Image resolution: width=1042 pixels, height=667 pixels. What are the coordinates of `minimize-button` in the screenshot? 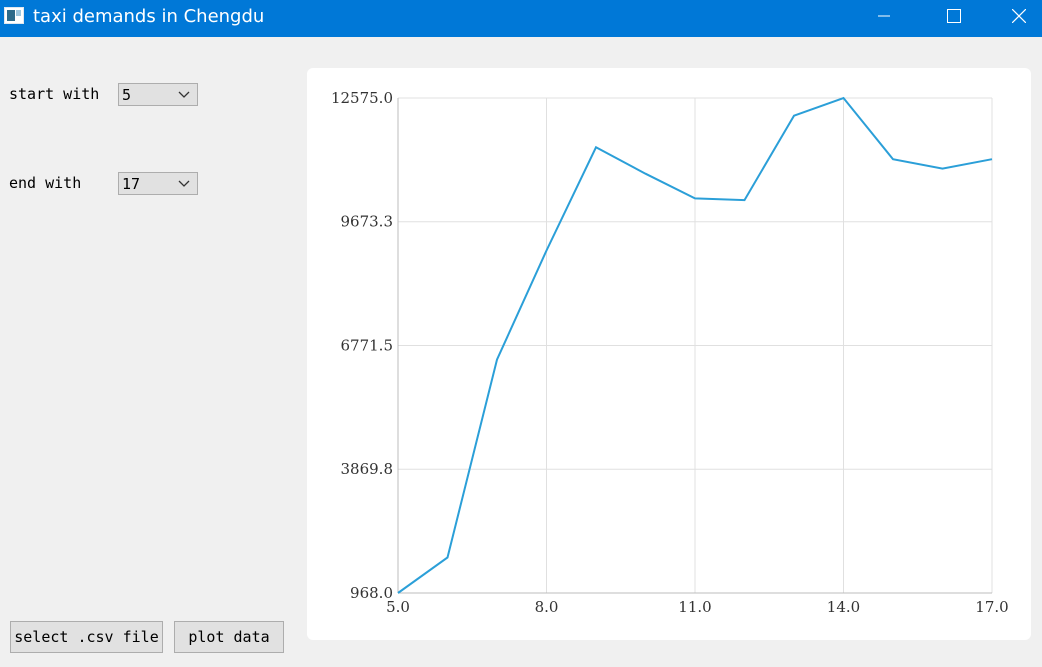 It's located at (884, 16).